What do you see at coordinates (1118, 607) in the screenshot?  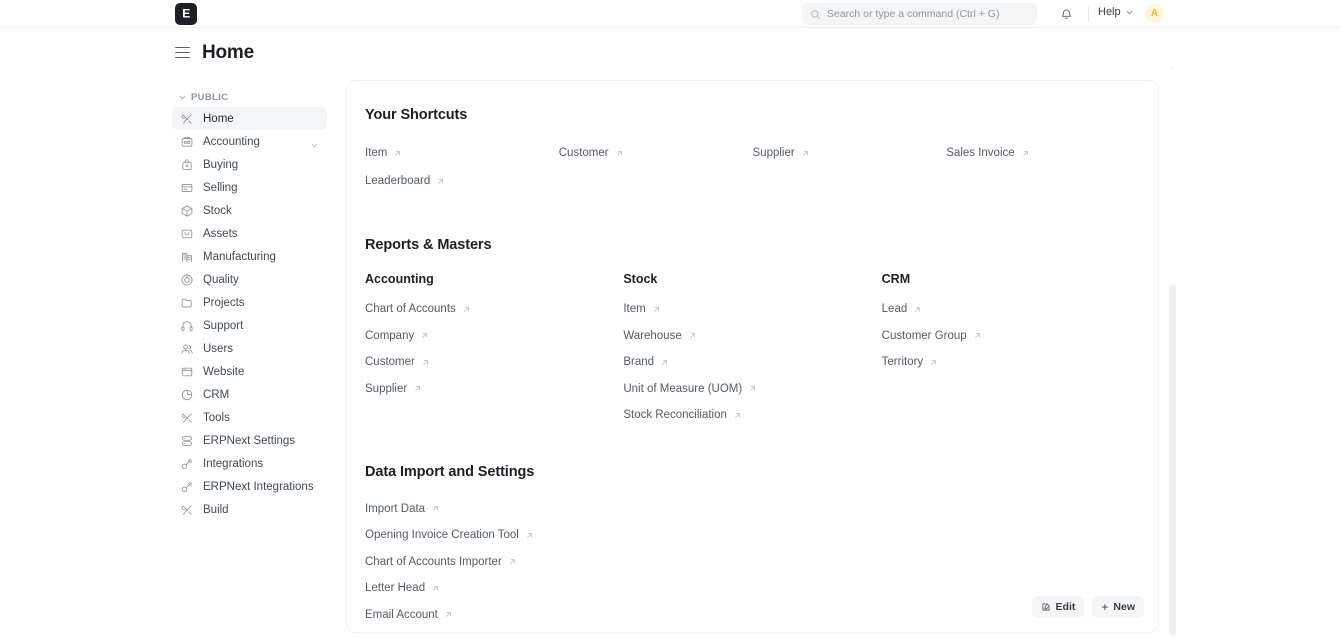 I see `new-button: + New` at bounding box center [1118, 607].